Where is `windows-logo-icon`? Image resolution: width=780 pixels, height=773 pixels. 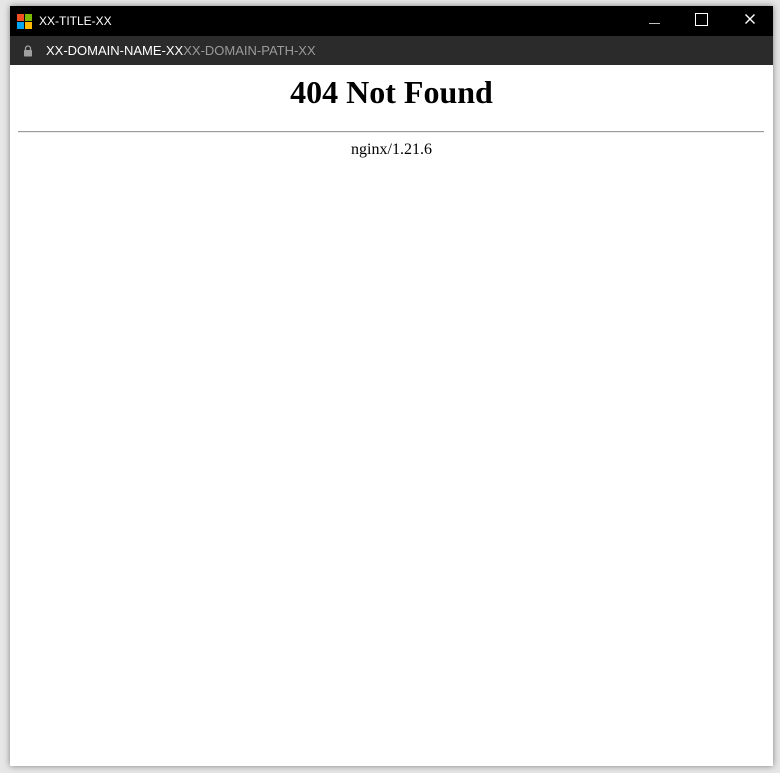
windows-logo-icon is located at coordinates (25, 22).